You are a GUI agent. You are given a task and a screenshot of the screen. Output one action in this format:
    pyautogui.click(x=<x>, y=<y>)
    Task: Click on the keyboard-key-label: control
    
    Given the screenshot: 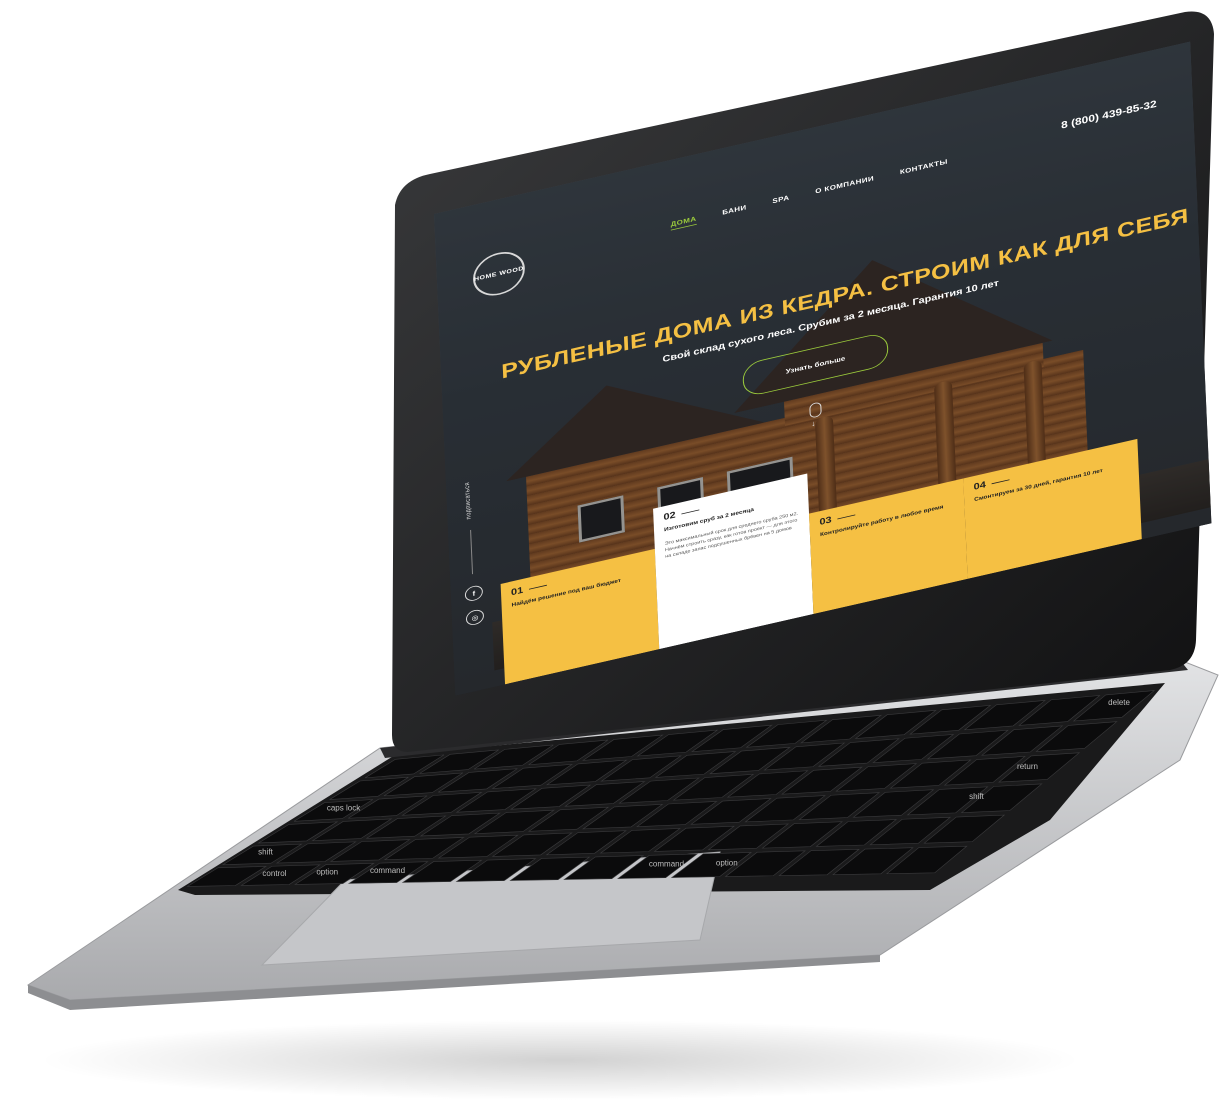 What is the action you would take?
    pyautogui.click(x=274, y=873)
    